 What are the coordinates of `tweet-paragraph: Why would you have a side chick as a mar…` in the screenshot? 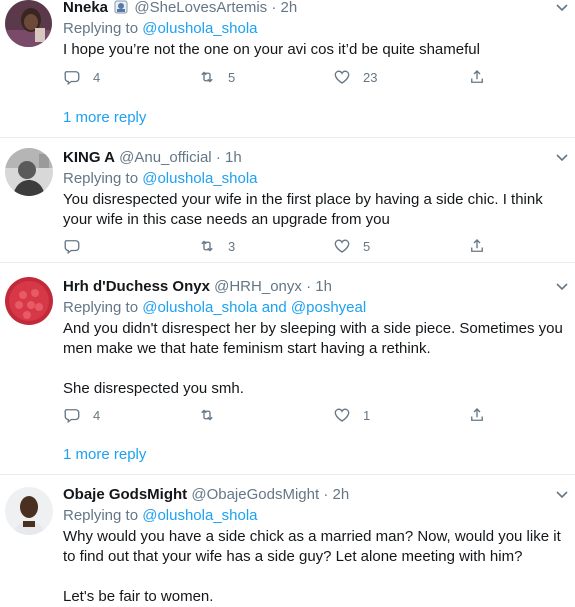 It's located at (312, 546).